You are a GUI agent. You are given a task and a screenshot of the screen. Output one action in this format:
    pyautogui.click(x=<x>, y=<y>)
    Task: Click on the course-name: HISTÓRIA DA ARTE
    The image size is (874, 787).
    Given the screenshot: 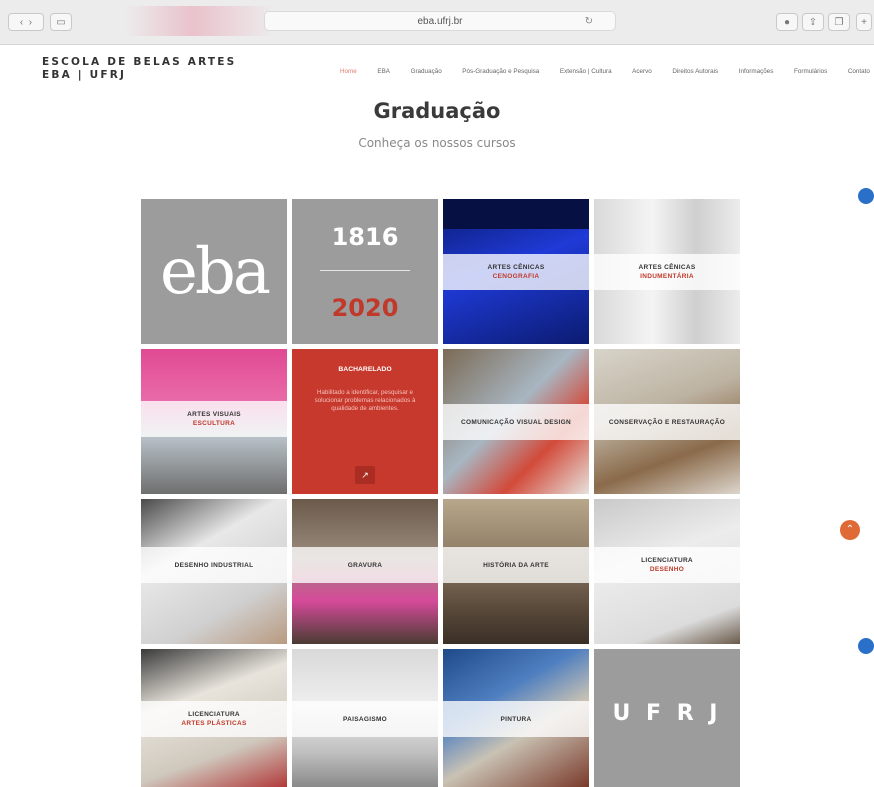 What is the action you would take?
    pyautogui.click(x=516, y=565)
    